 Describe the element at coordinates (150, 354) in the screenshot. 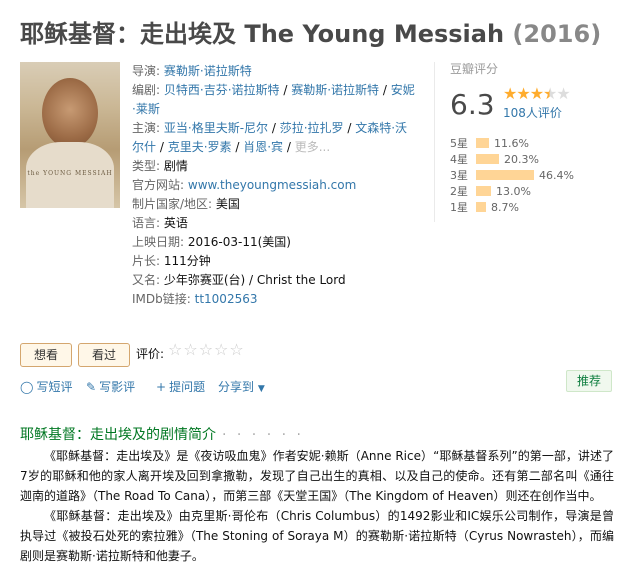

I see `rate-label: 评价:` at that location.